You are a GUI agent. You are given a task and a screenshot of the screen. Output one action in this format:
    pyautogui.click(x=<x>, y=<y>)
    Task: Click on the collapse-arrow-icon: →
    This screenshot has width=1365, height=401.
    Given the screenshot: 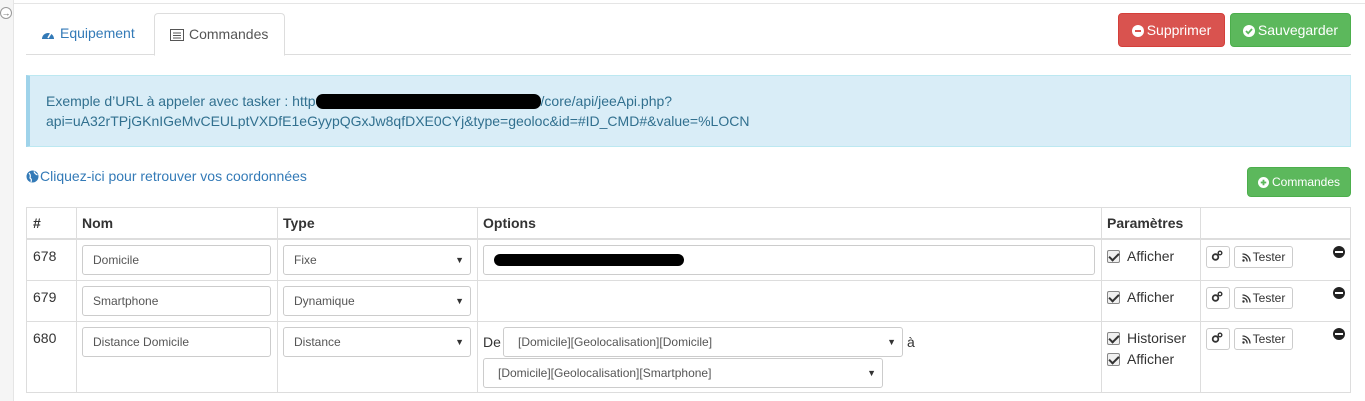 What is the action you would take?
    pyautogui.click(x=6, y=13)
    